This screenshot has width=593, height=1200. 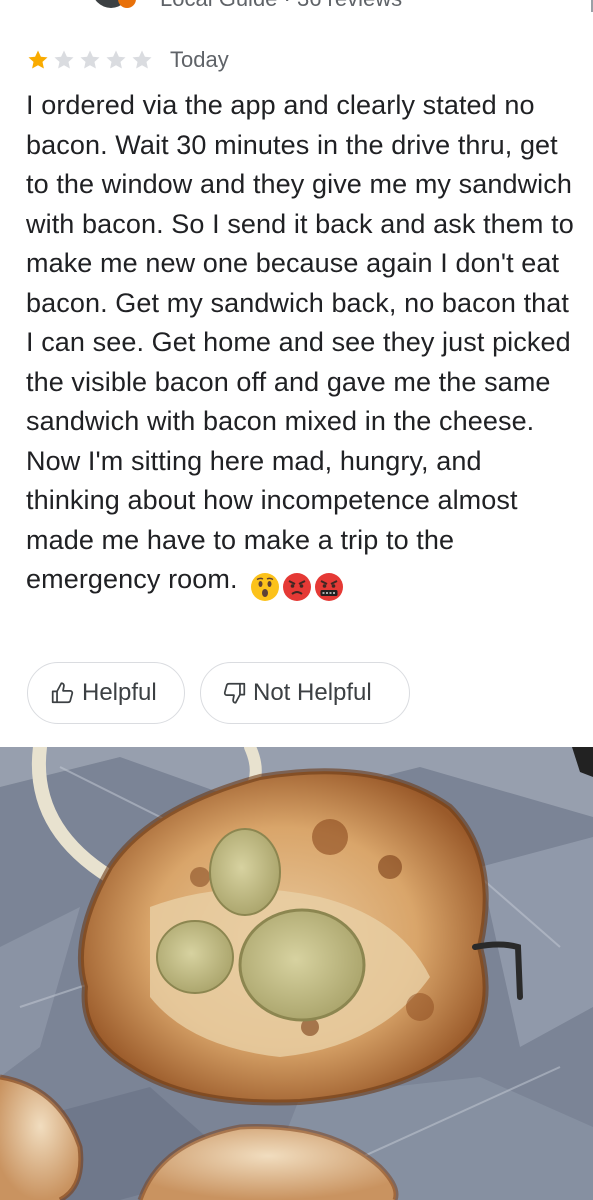 I want to click on emoji-group, so click(x=298, y=583).